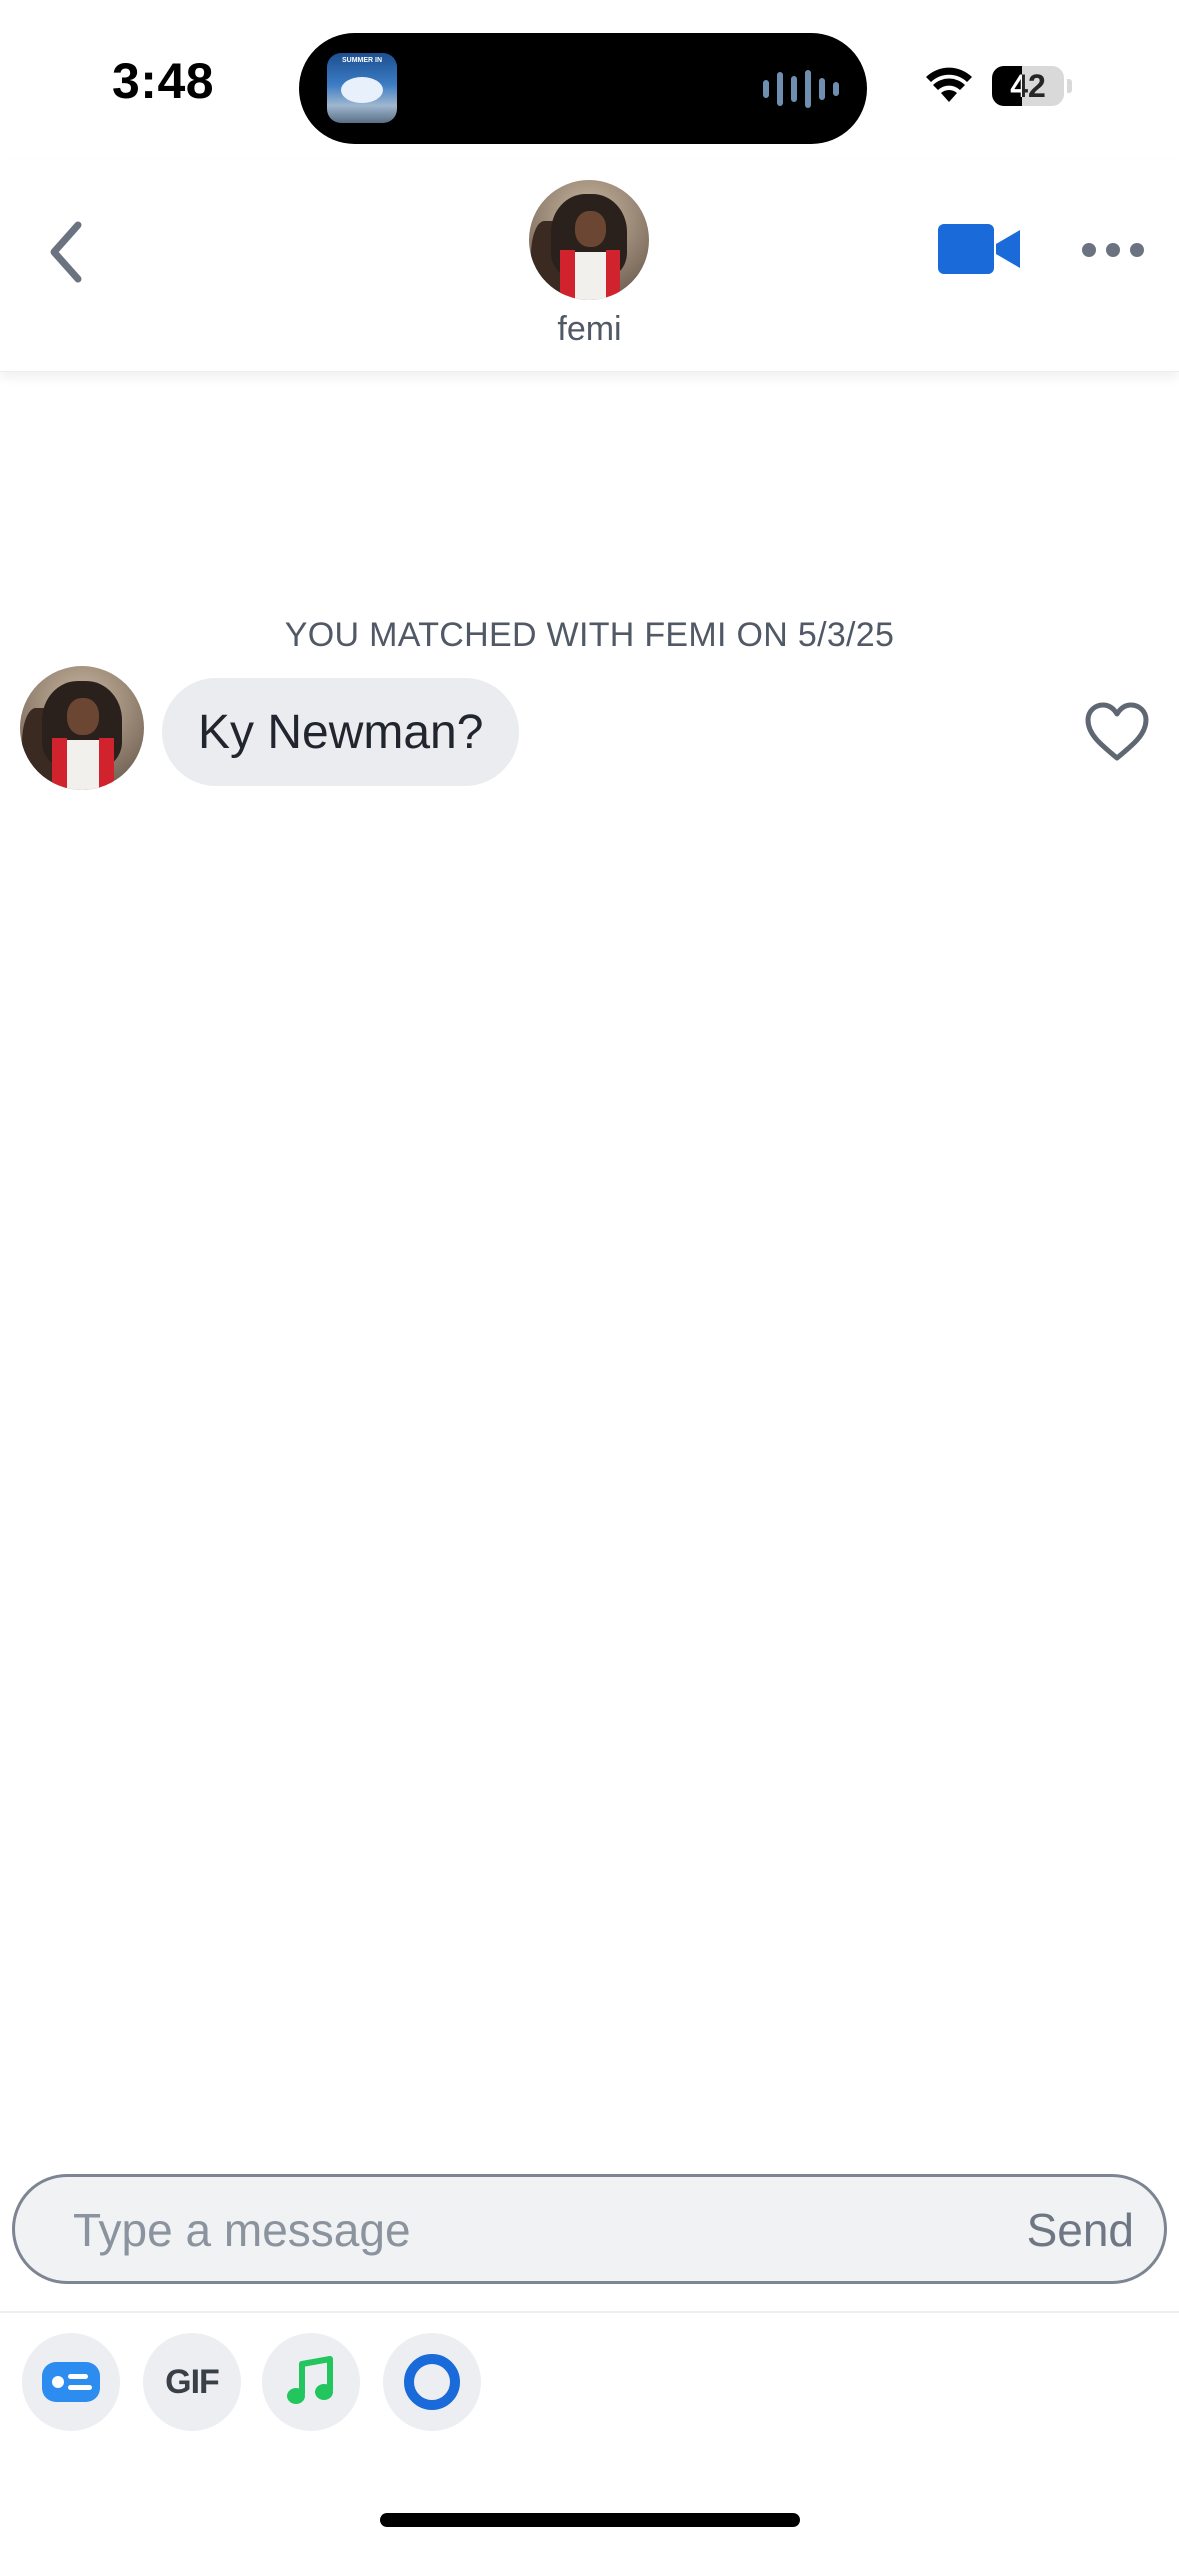 The image size is (1179, 2556). I want to click on video-camera-icon, so click(979, 249).